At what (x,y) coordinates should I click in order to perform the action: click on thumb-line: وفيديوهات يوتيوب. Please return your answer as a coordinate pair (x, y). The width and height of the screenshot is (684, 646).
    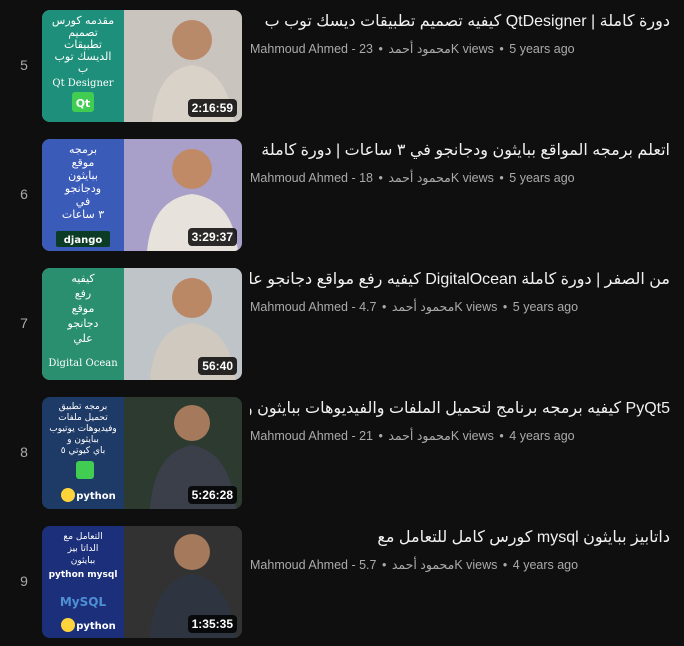
    Looking at the image, I should click on (83, 429).